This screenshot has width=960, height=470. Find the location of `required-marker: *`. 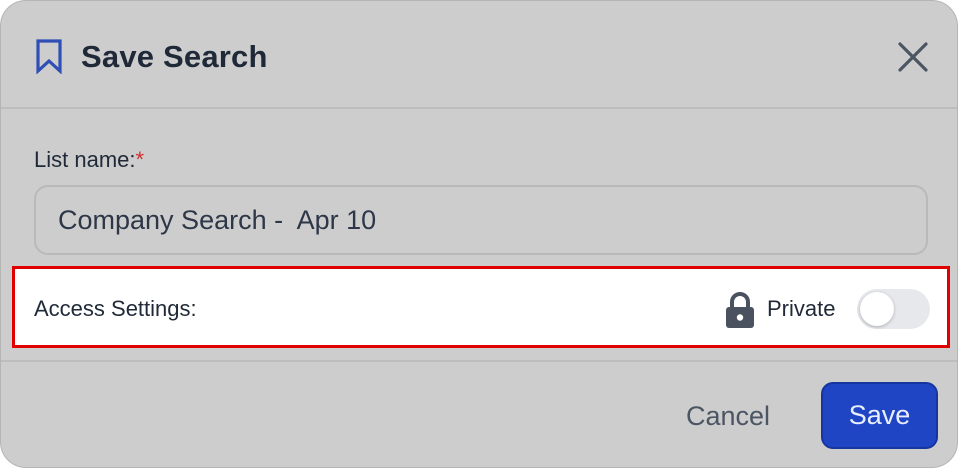

required-marker: * is located at coordinates (140, 159).